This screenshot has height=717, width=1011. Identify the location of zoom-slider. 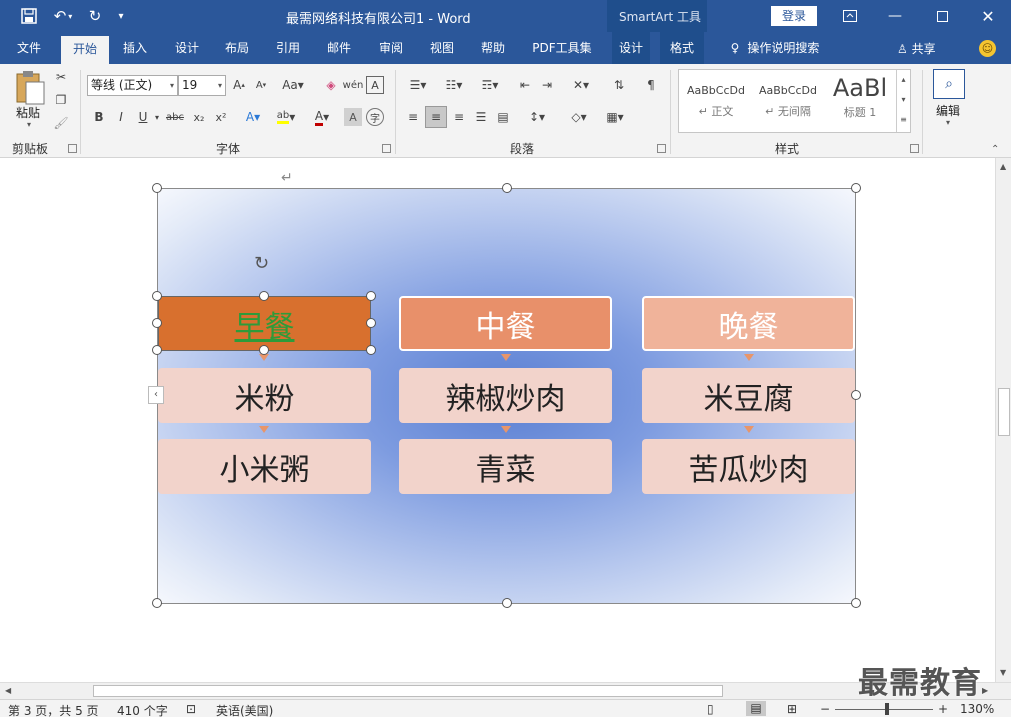
(884, 709).